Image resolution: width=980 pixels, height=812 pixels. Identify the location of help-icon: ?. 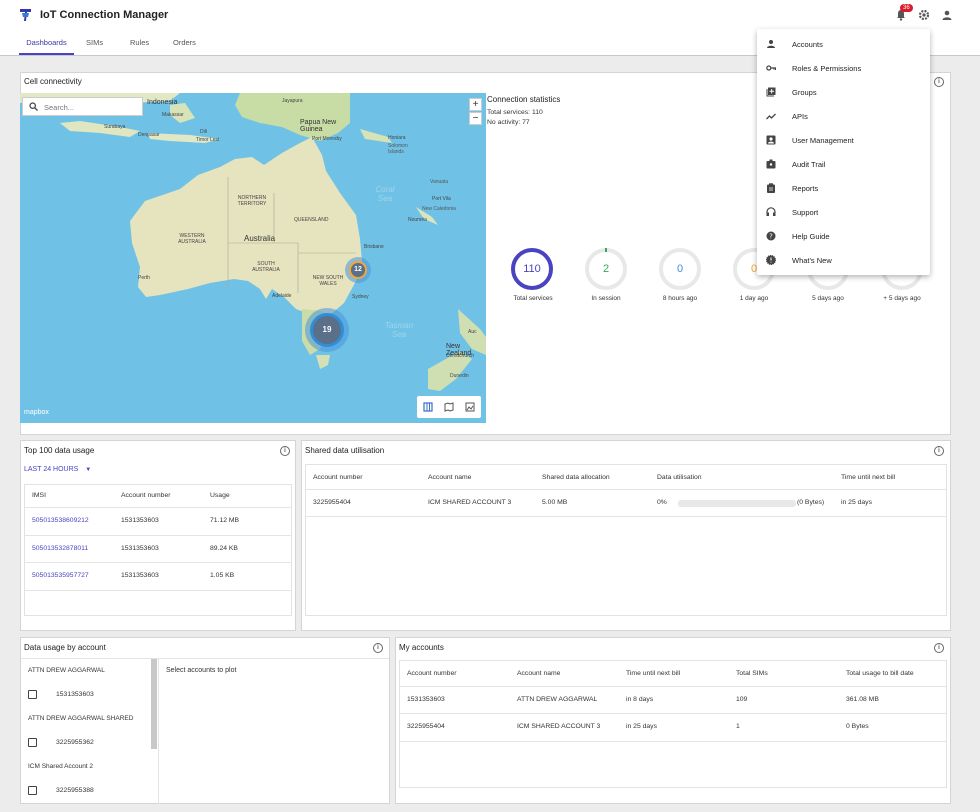
(771, 236).